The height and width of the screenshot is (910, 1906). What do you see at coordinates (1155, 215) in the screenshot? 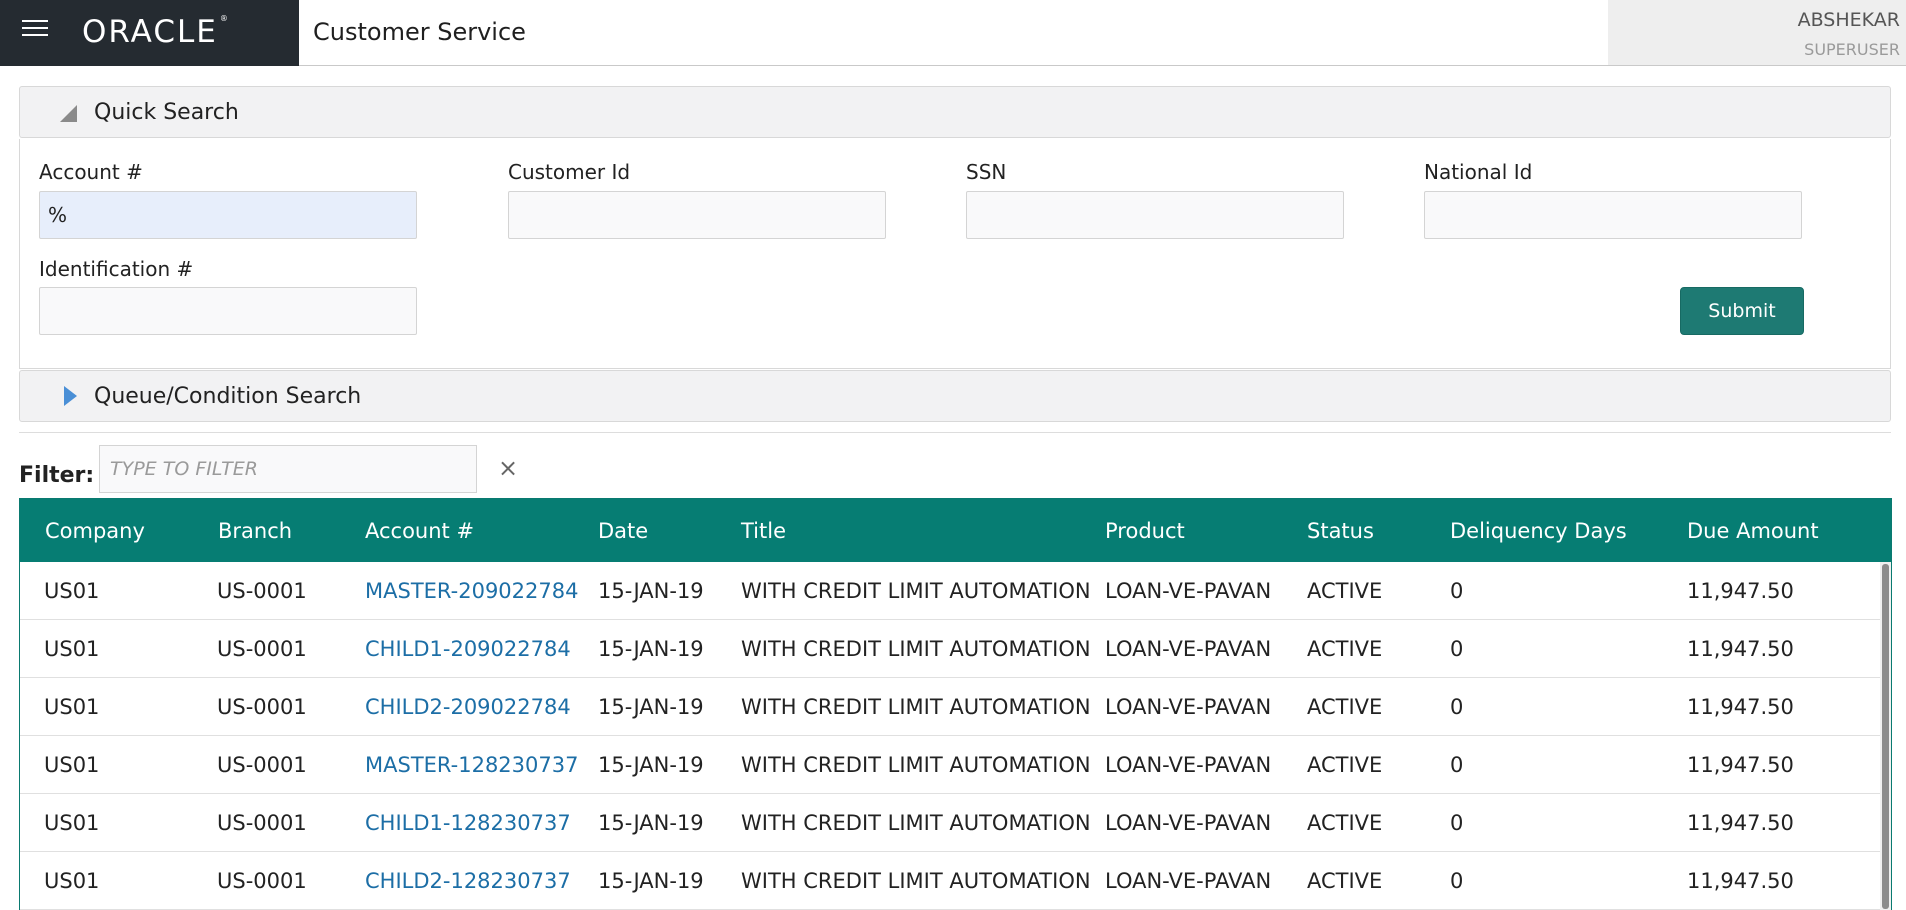
I see `ssn-input` at bounding box center [1155, 215].